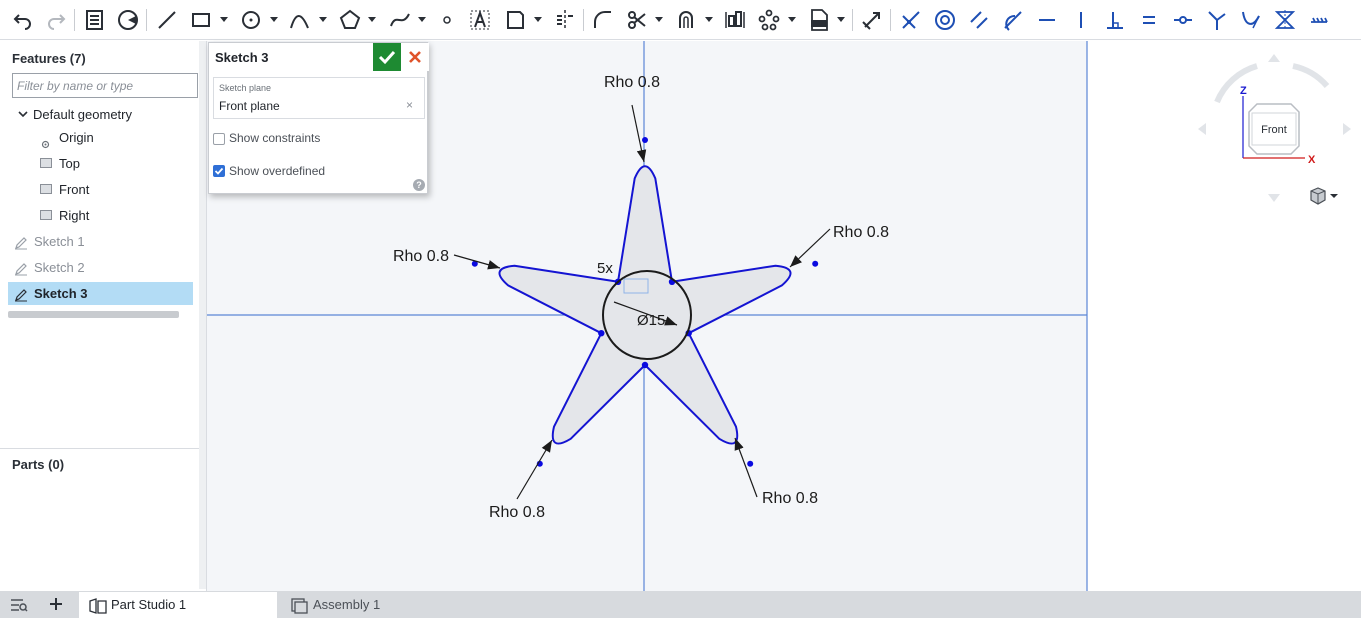 This screenshot has height=623, width=1361. I want to click on show-overdefined-checkbox, so click(219, 171).